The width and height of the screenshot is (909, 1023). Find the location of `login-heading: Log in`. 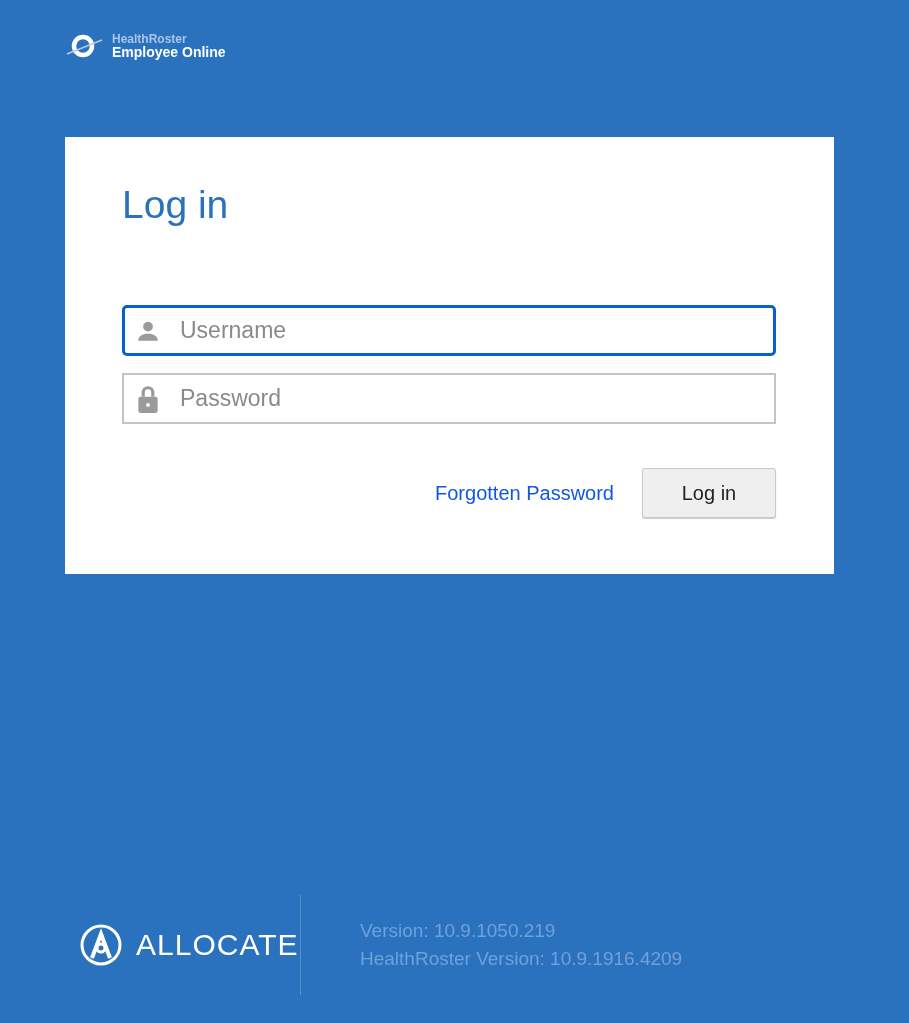

login-heading: Log in is located at coordinates (175, 204).